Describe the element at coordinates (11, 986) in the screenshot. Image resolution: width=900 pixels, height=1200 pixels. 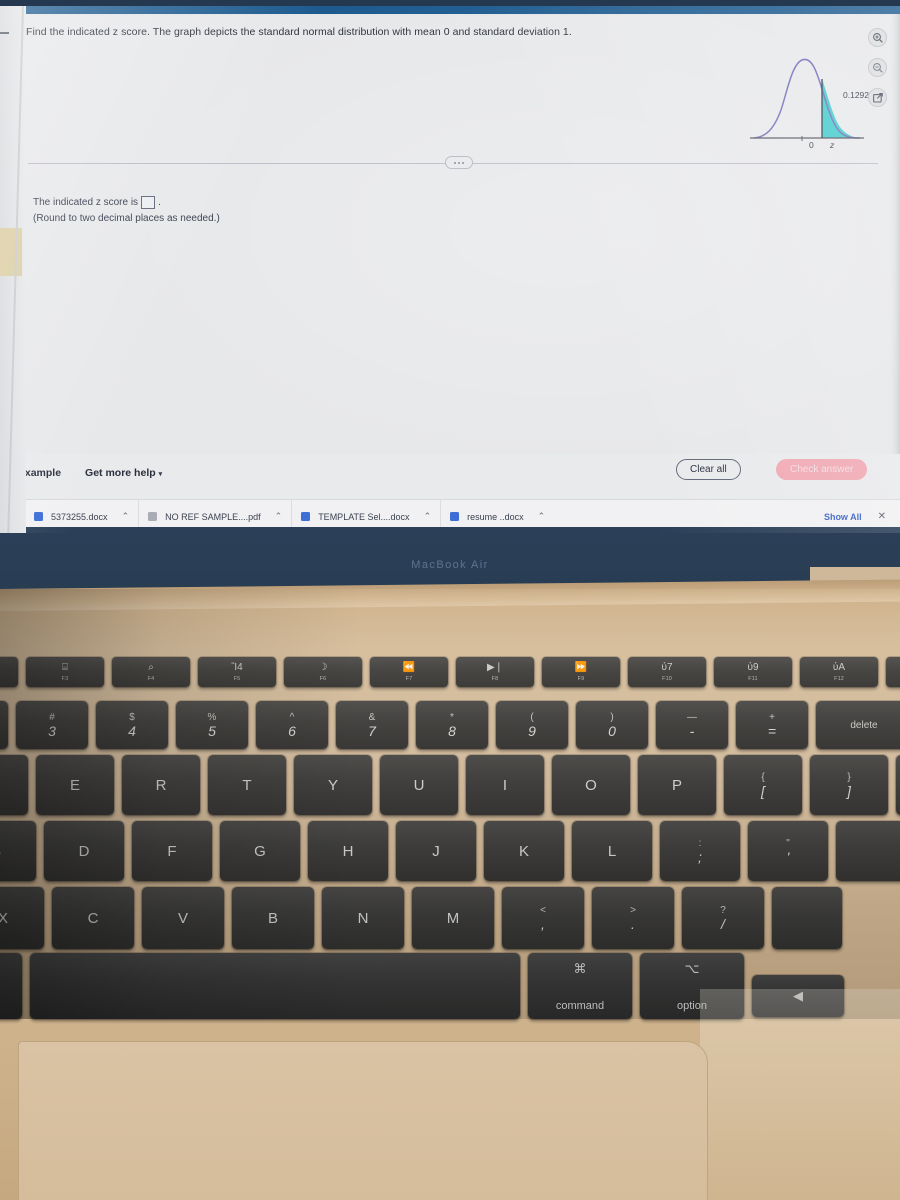
I see `left-command-key: ⌘nd` at that location.